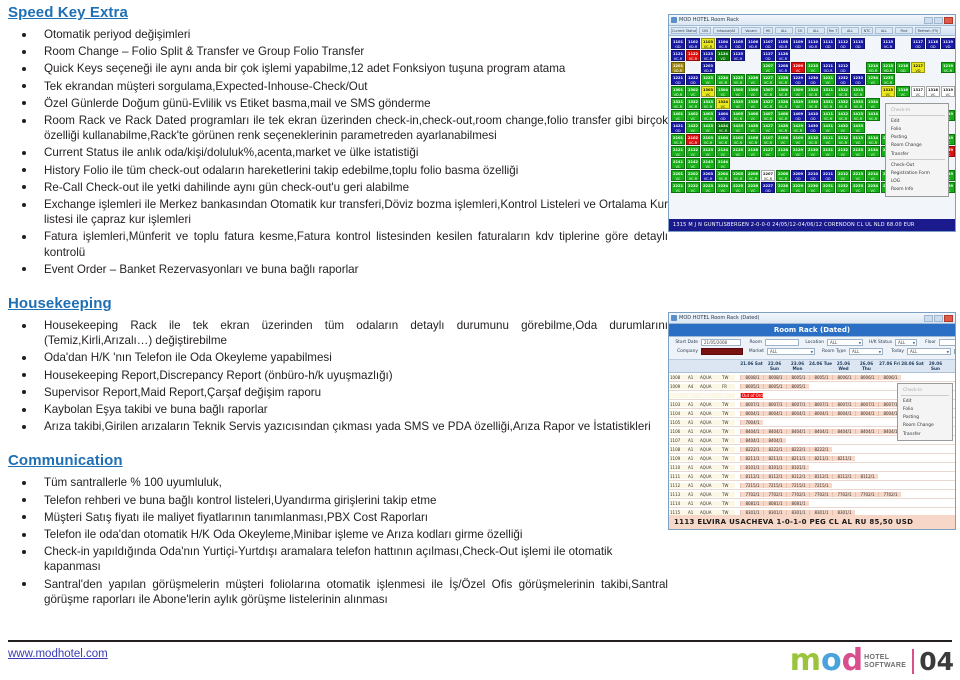 The height and width of the screenshot is (680, 960). Describe the element at coordinates (693, 43) in the screenshot. I see `room-tile-1102: 1102 VD-R` at that location.